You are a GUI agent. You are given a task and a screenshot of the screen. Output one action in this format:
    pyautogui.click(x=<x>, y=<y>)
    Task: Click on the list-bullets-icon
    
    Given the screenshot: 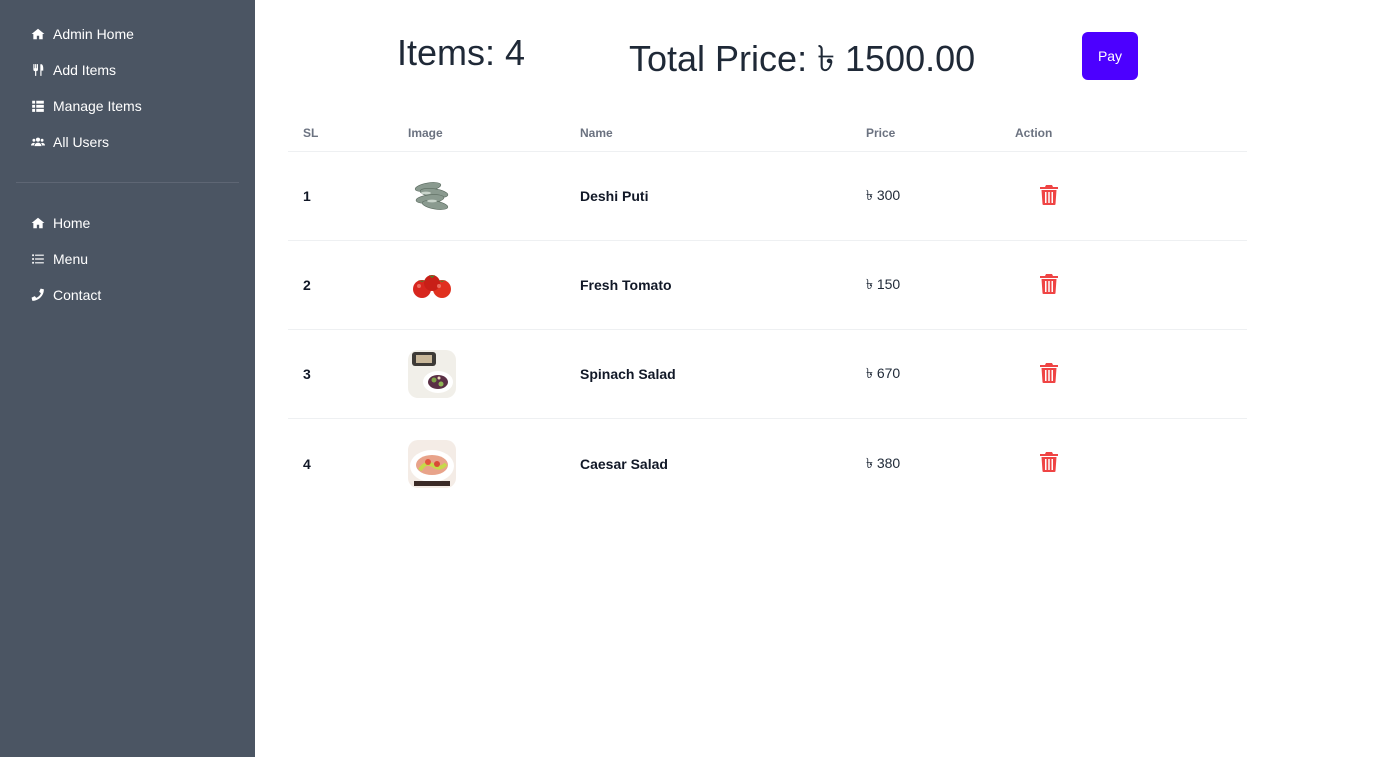 What is the action you would take?
    pyautogui.click(x=38, y=259)
    